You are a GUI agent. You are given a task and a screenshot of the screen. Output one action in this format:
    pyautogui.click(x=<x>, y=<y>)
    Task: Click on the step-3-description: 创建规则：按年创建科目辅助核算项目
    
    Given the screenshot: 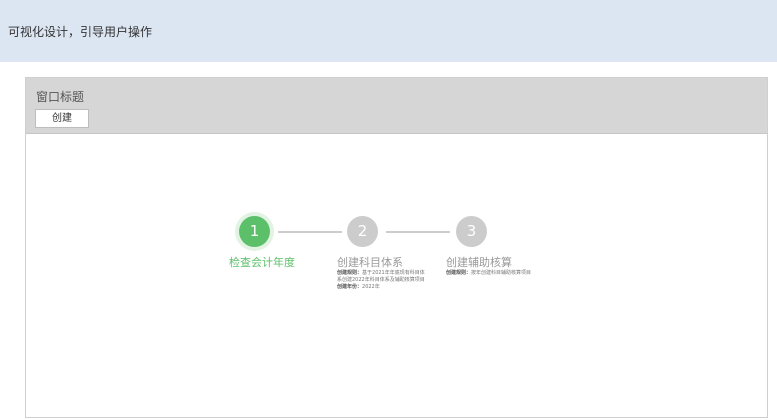 What is the action you would take?
    pyautogui.click(x=488, y=273)
    